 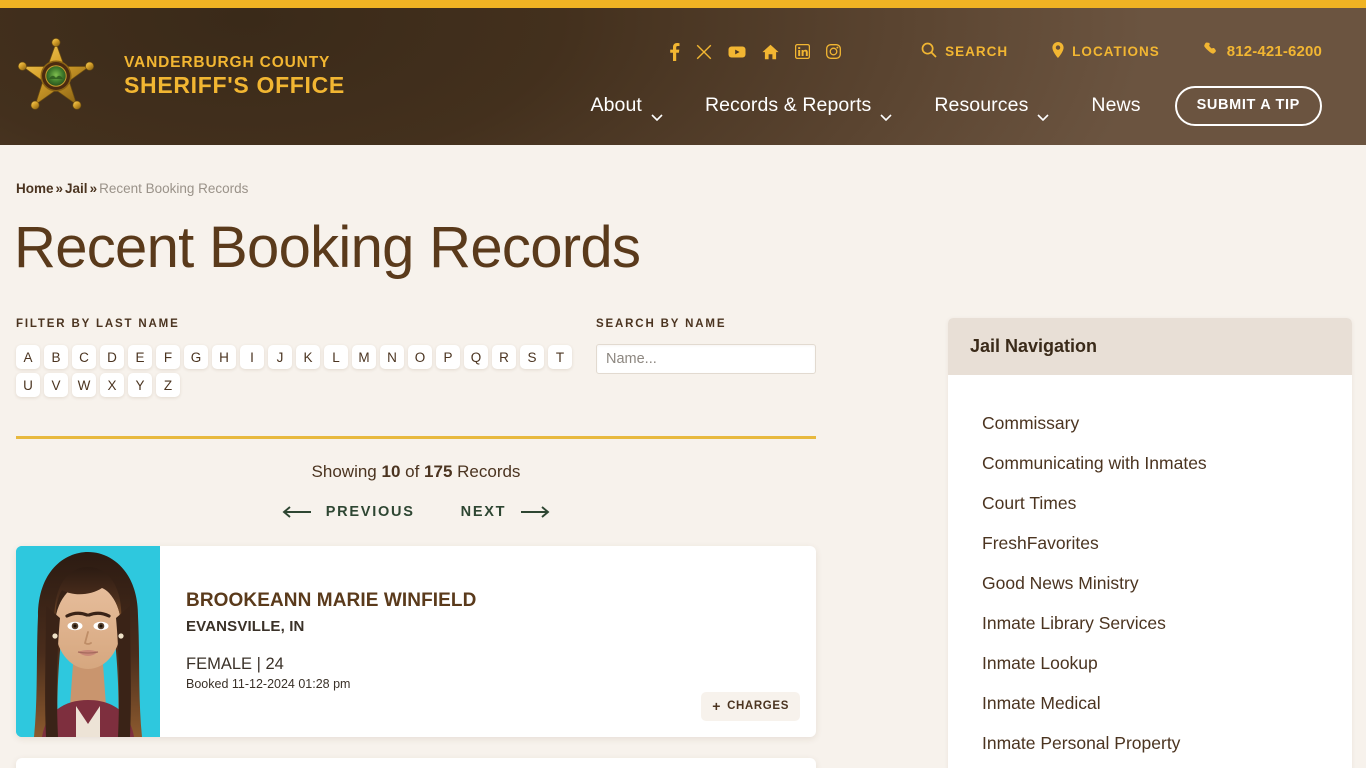 I want to click on header-phone-link: 812-421-6200, so click(x=1263, y=51).